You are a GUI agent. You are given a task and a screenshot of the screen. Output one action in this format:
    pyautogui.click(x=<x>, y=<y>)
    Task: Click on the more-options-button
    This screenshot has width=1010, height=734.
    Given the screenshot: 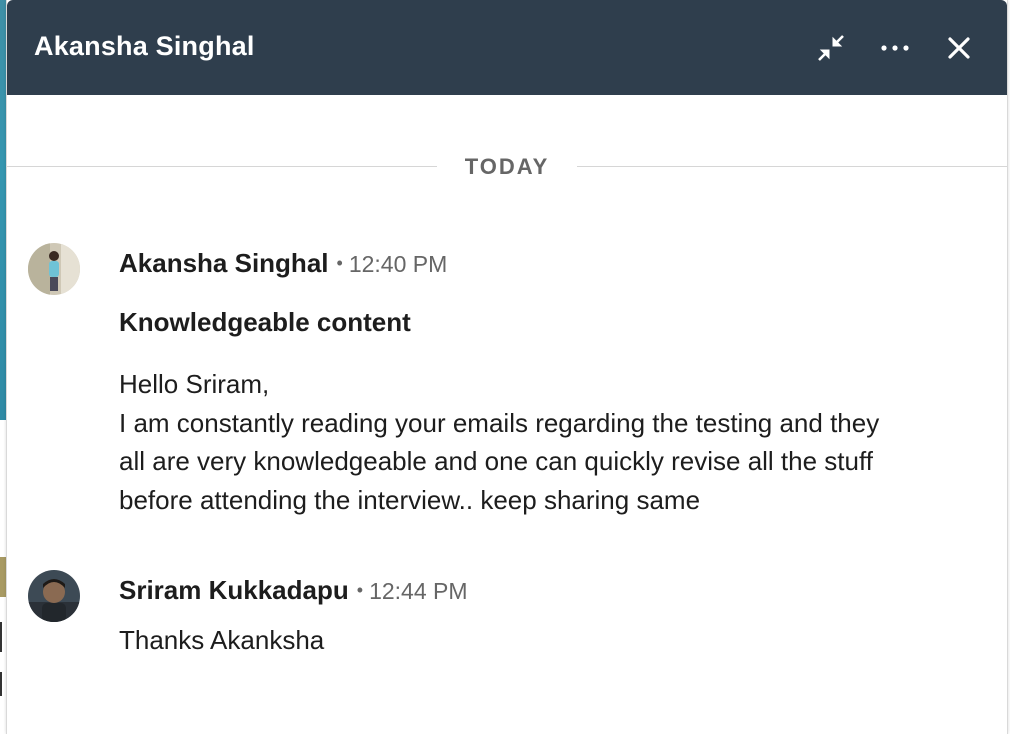 What is the action you would take?
    pyautogui.click(x=895, y=48)
    